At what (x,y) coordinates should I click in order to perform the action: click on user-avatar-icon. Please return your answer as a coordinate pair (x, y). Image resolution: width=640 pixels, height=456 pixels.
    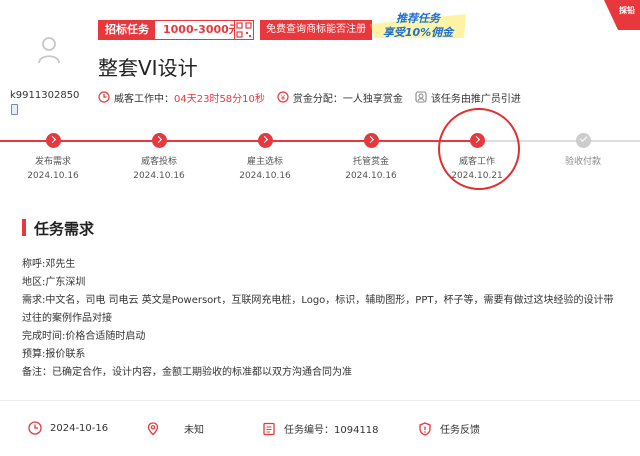
    Looking at the image, I should click on (49, 50).